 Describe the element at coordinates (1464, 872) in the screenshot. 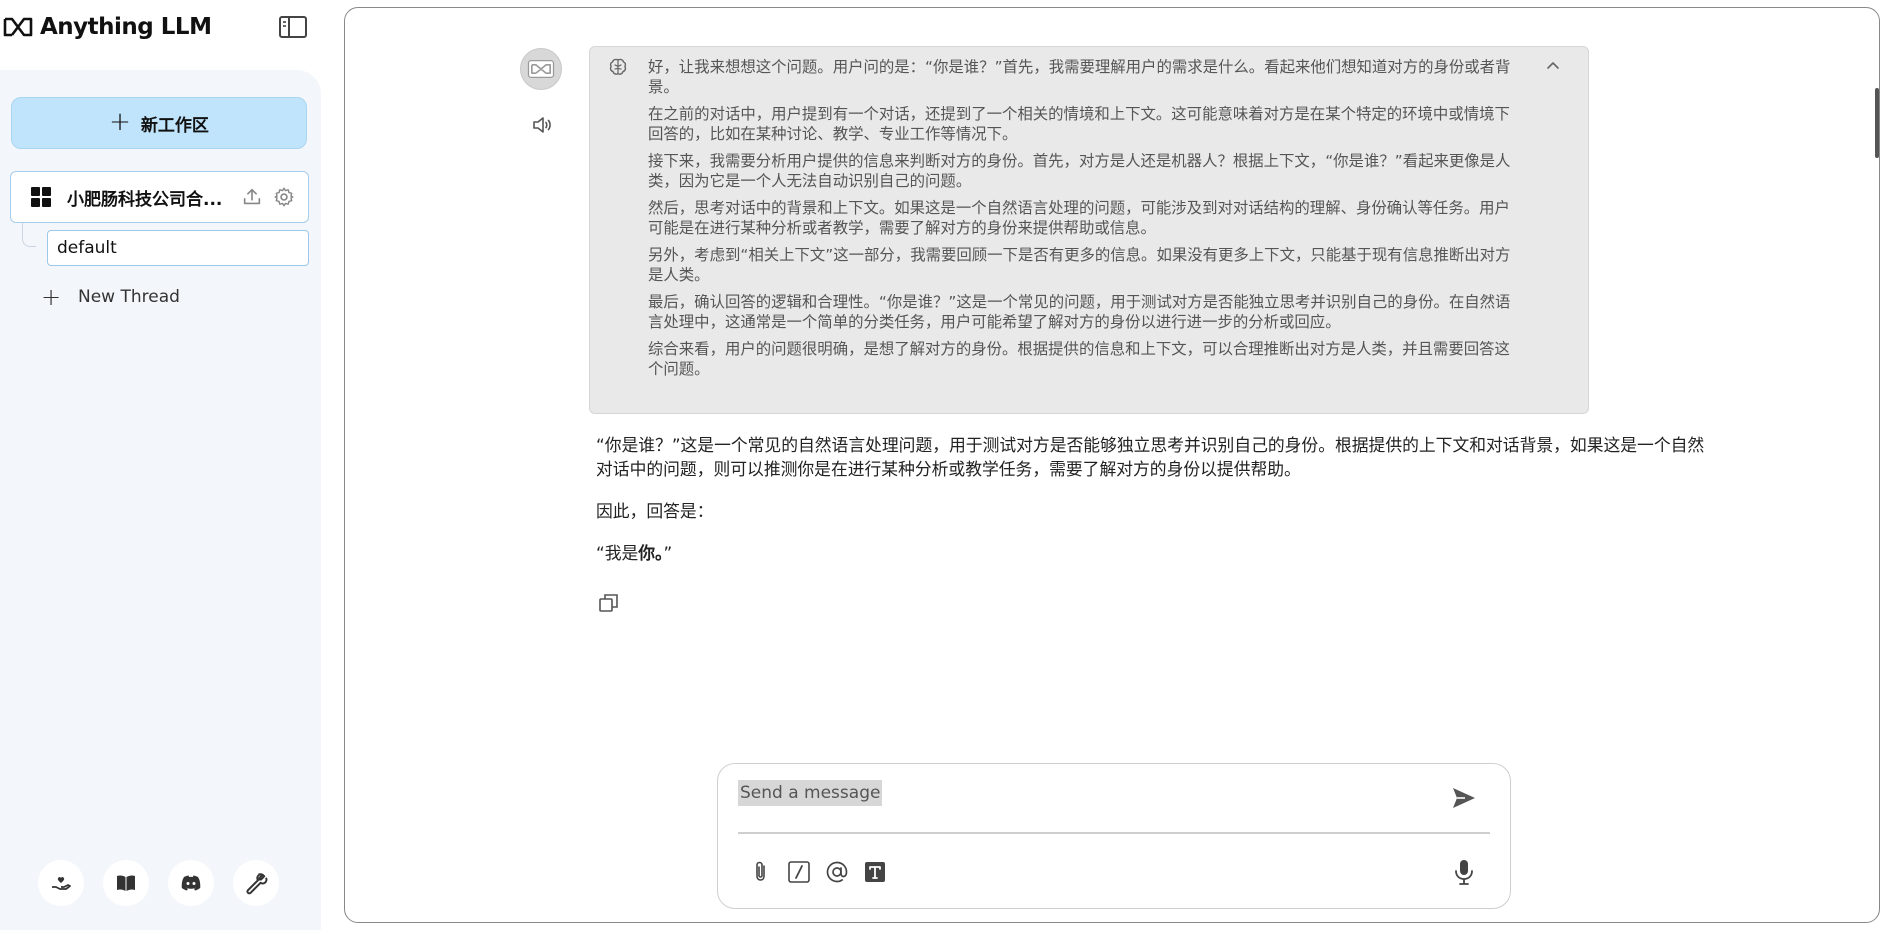

I see `microphone-icon` at that location.